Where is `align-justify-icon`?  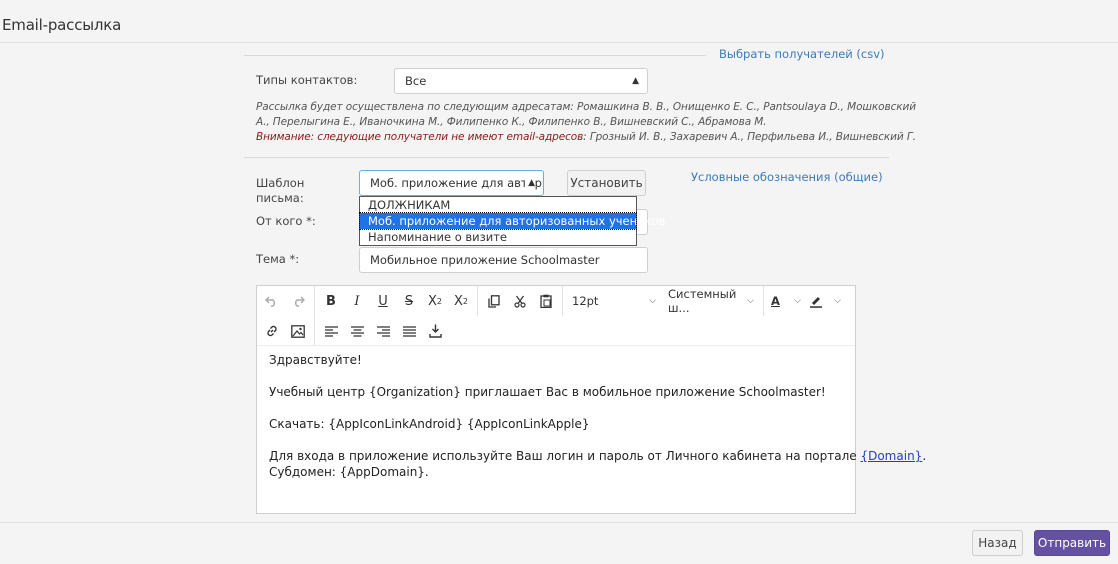 align-justify-icon is located at coordinates (409, 331).